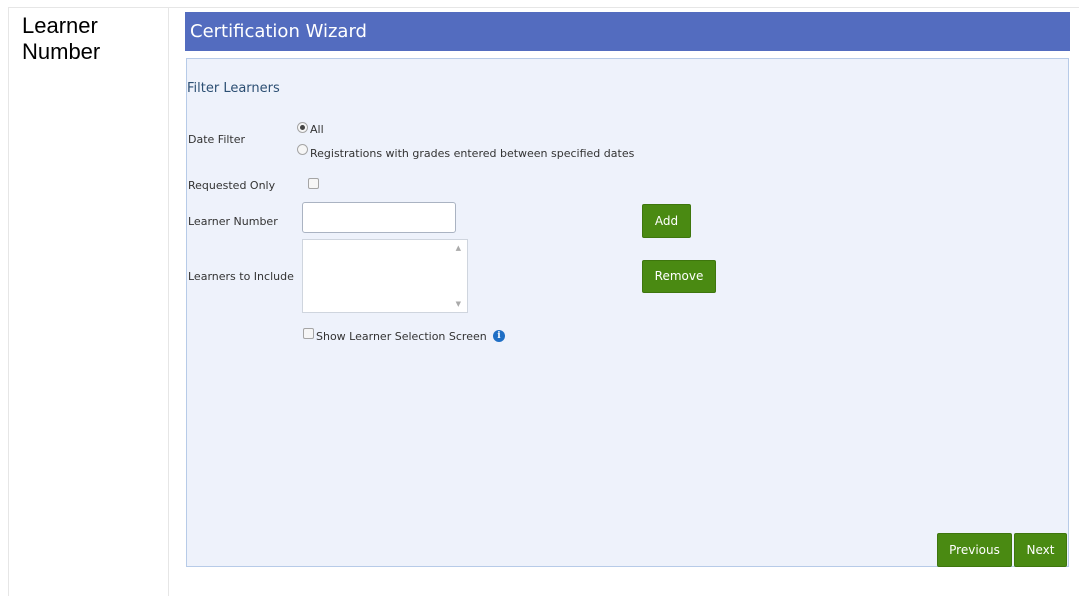 This screenshot has height=596, width=1081. I want to click on info-icon: i, so click(499, 336).